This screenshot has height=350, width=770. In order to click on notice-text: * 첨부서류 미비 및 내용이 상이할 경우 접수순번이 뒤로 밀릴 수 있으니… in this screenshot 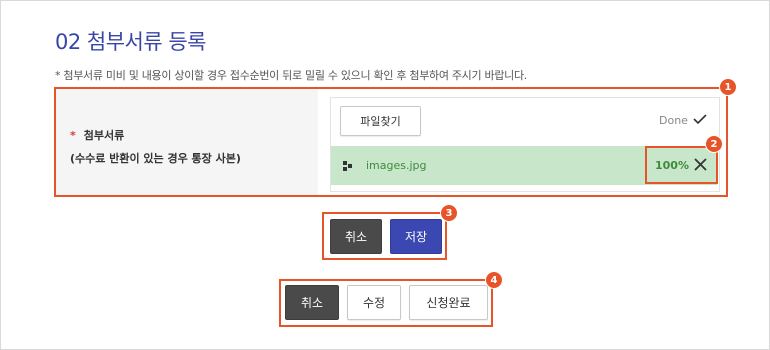, I will do `click(291, 75)`.